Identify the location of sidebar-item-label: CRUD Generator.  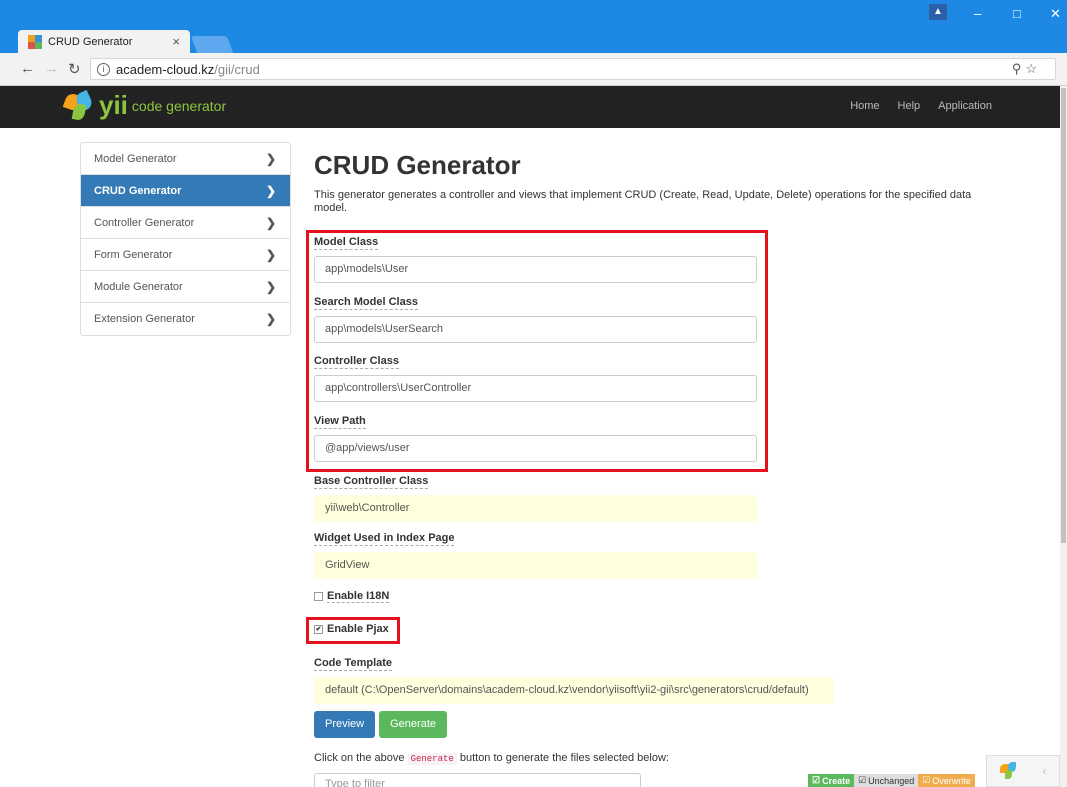
(138, 190).